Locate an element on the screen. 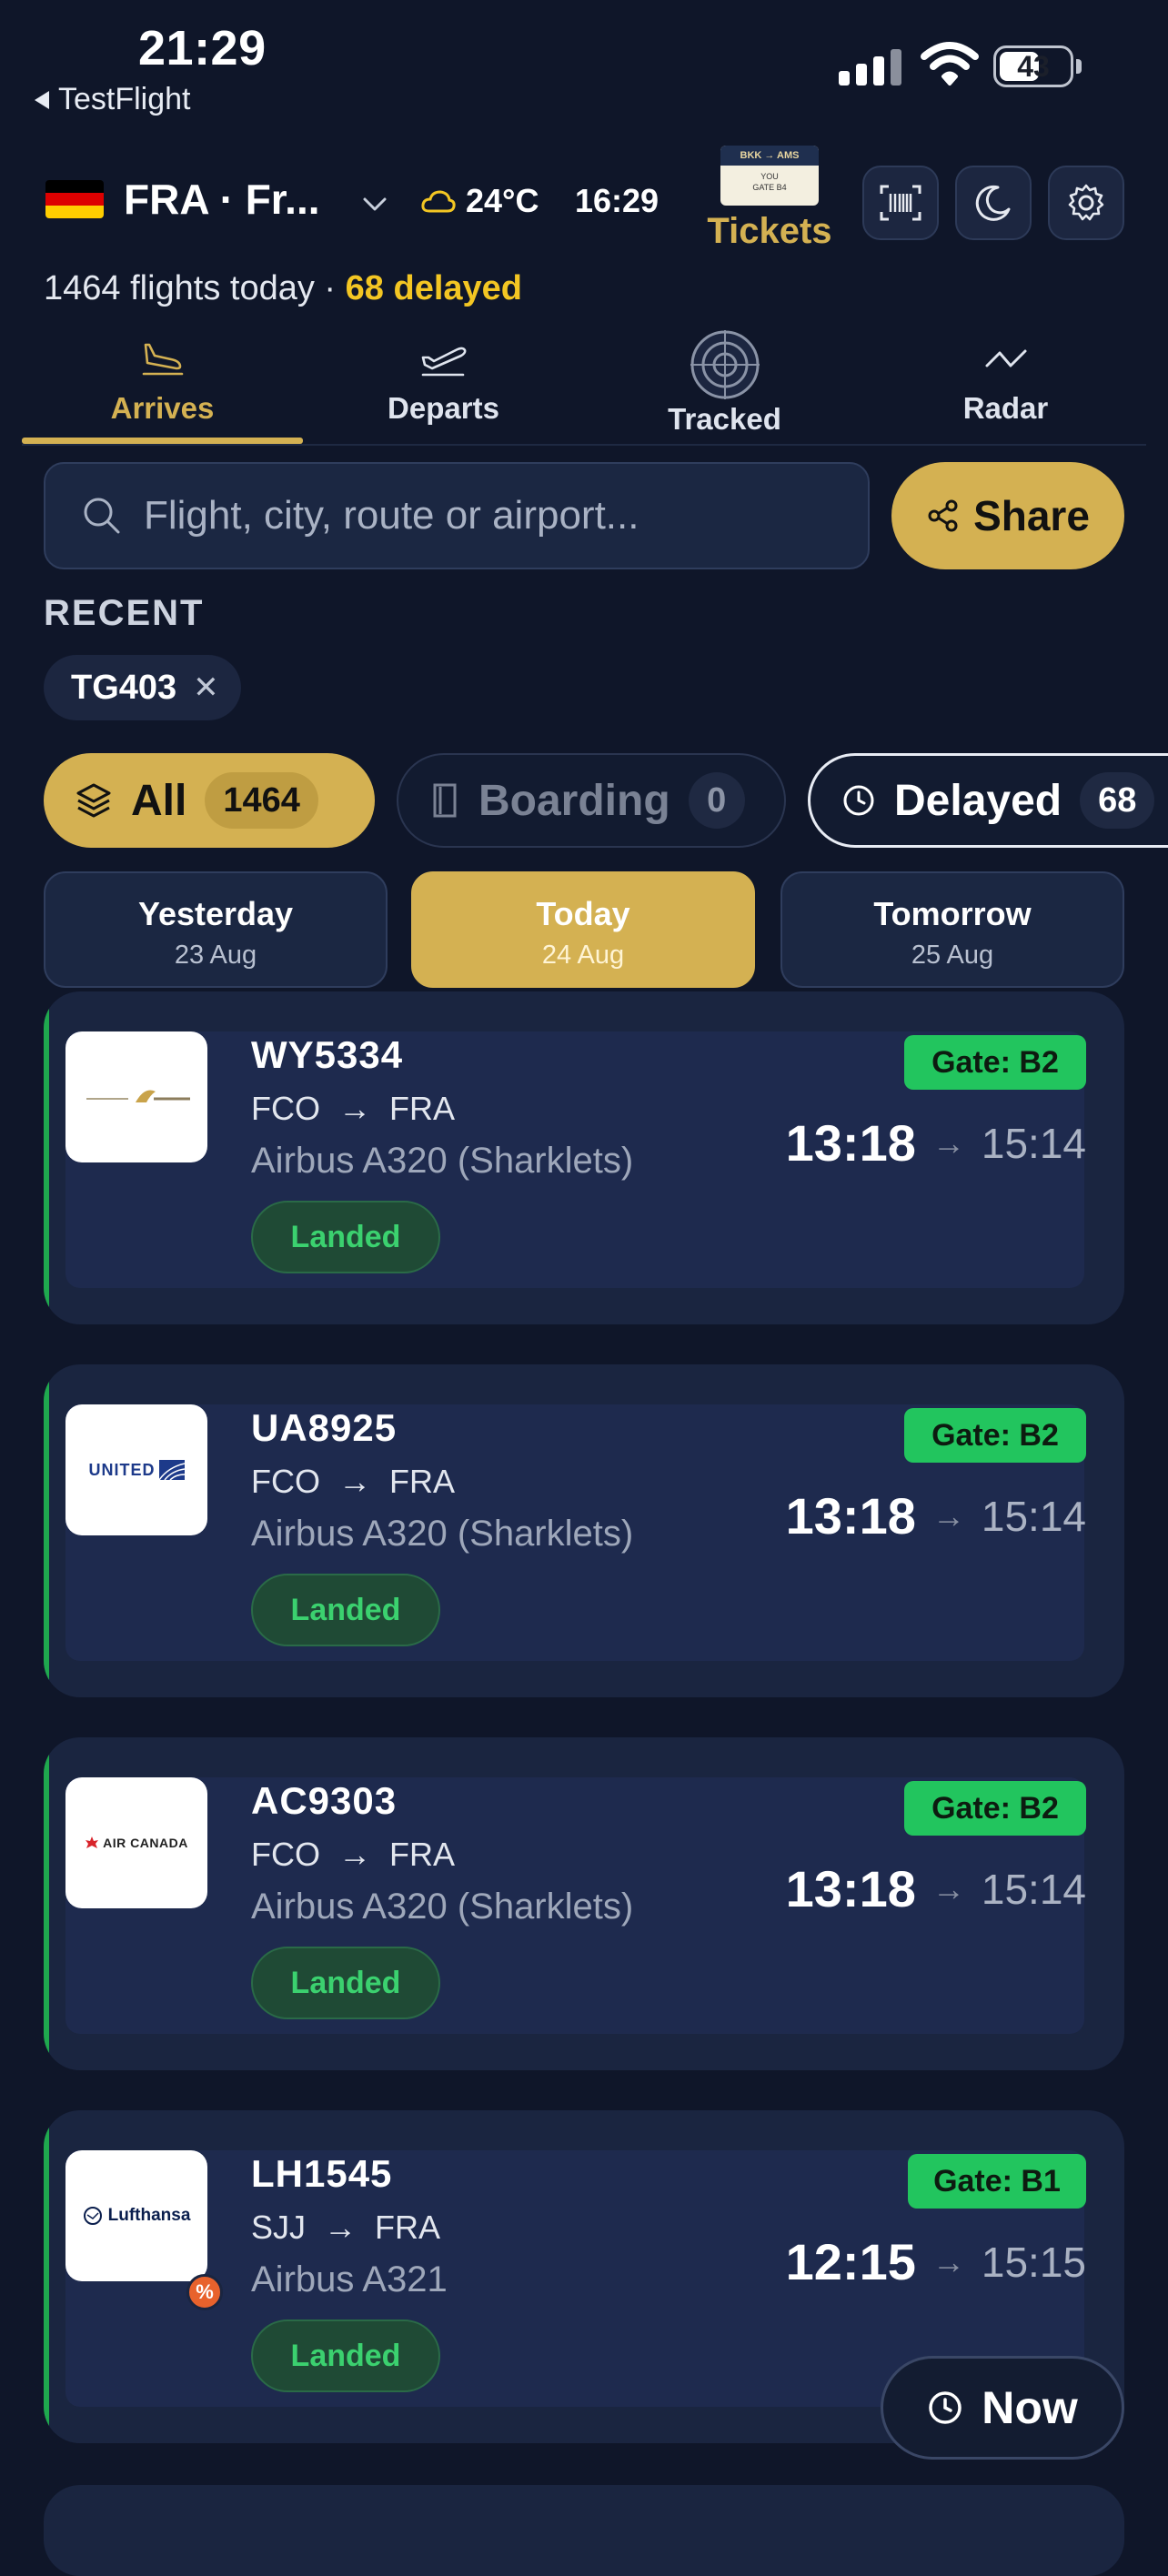  filter-count: 68 is located at coordinates (1117, 800).